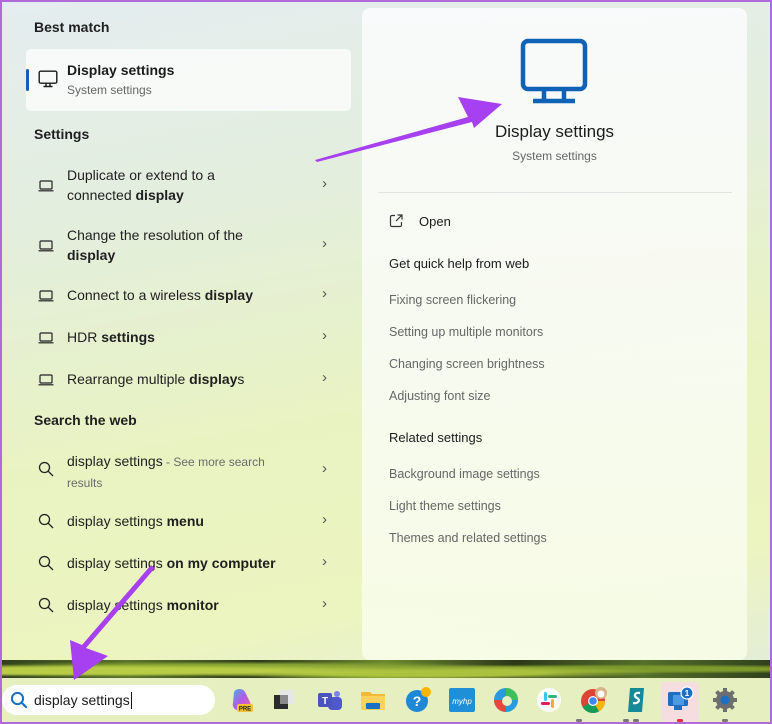  I want to click on help-link: Fixing screen flickering, so click(452, 300).